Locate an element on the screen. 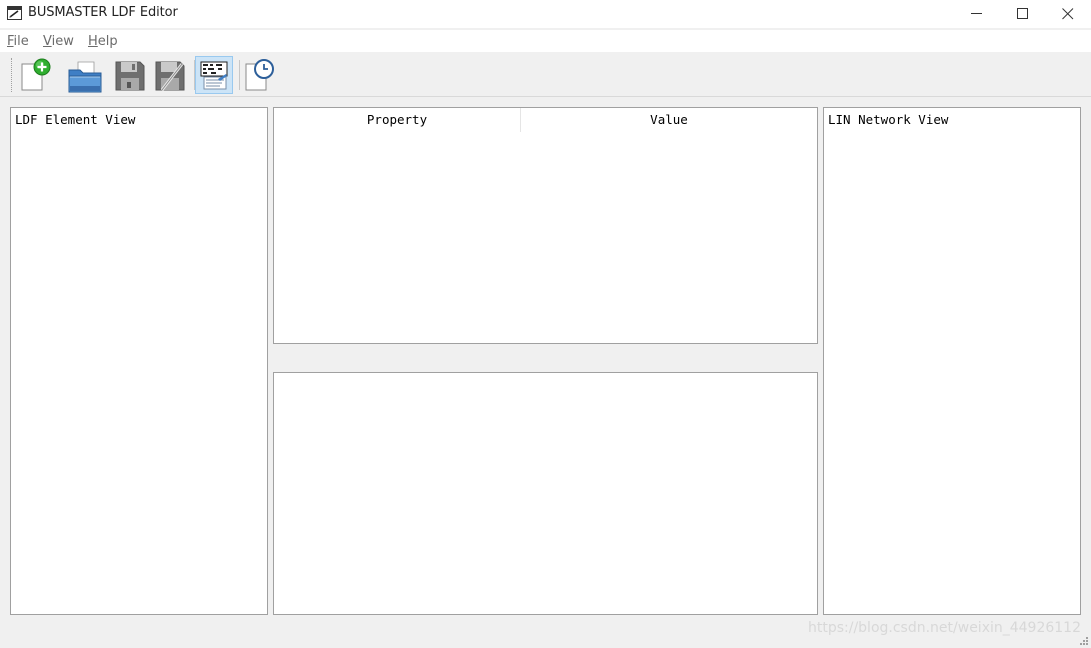 This screenshot has height=648, width=1091. maximize-icon is located at coordinates (1022, 13).